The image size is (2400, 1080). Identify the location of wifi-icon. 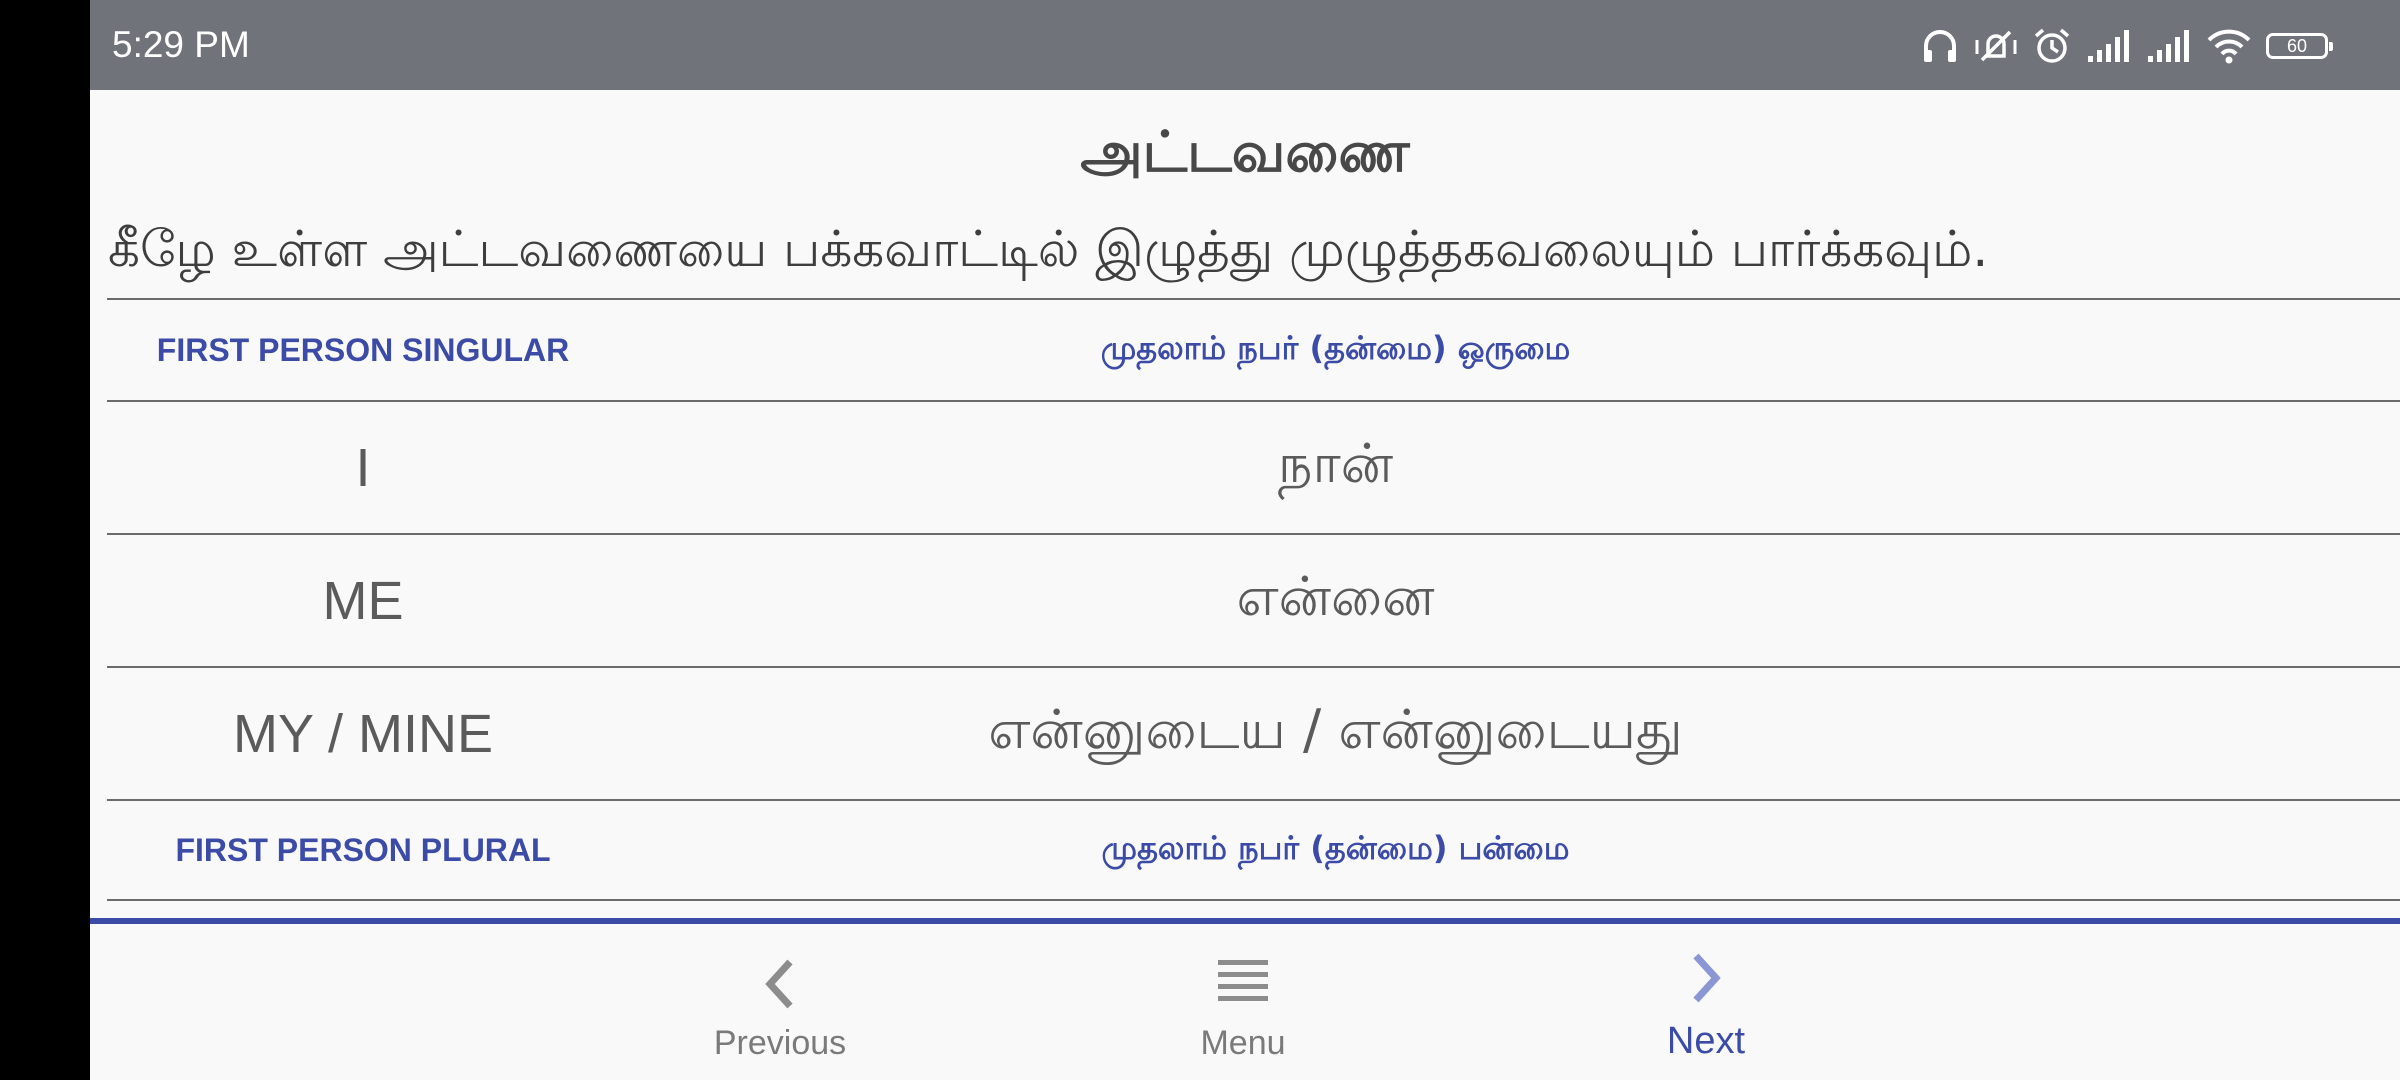
(2229, 46).